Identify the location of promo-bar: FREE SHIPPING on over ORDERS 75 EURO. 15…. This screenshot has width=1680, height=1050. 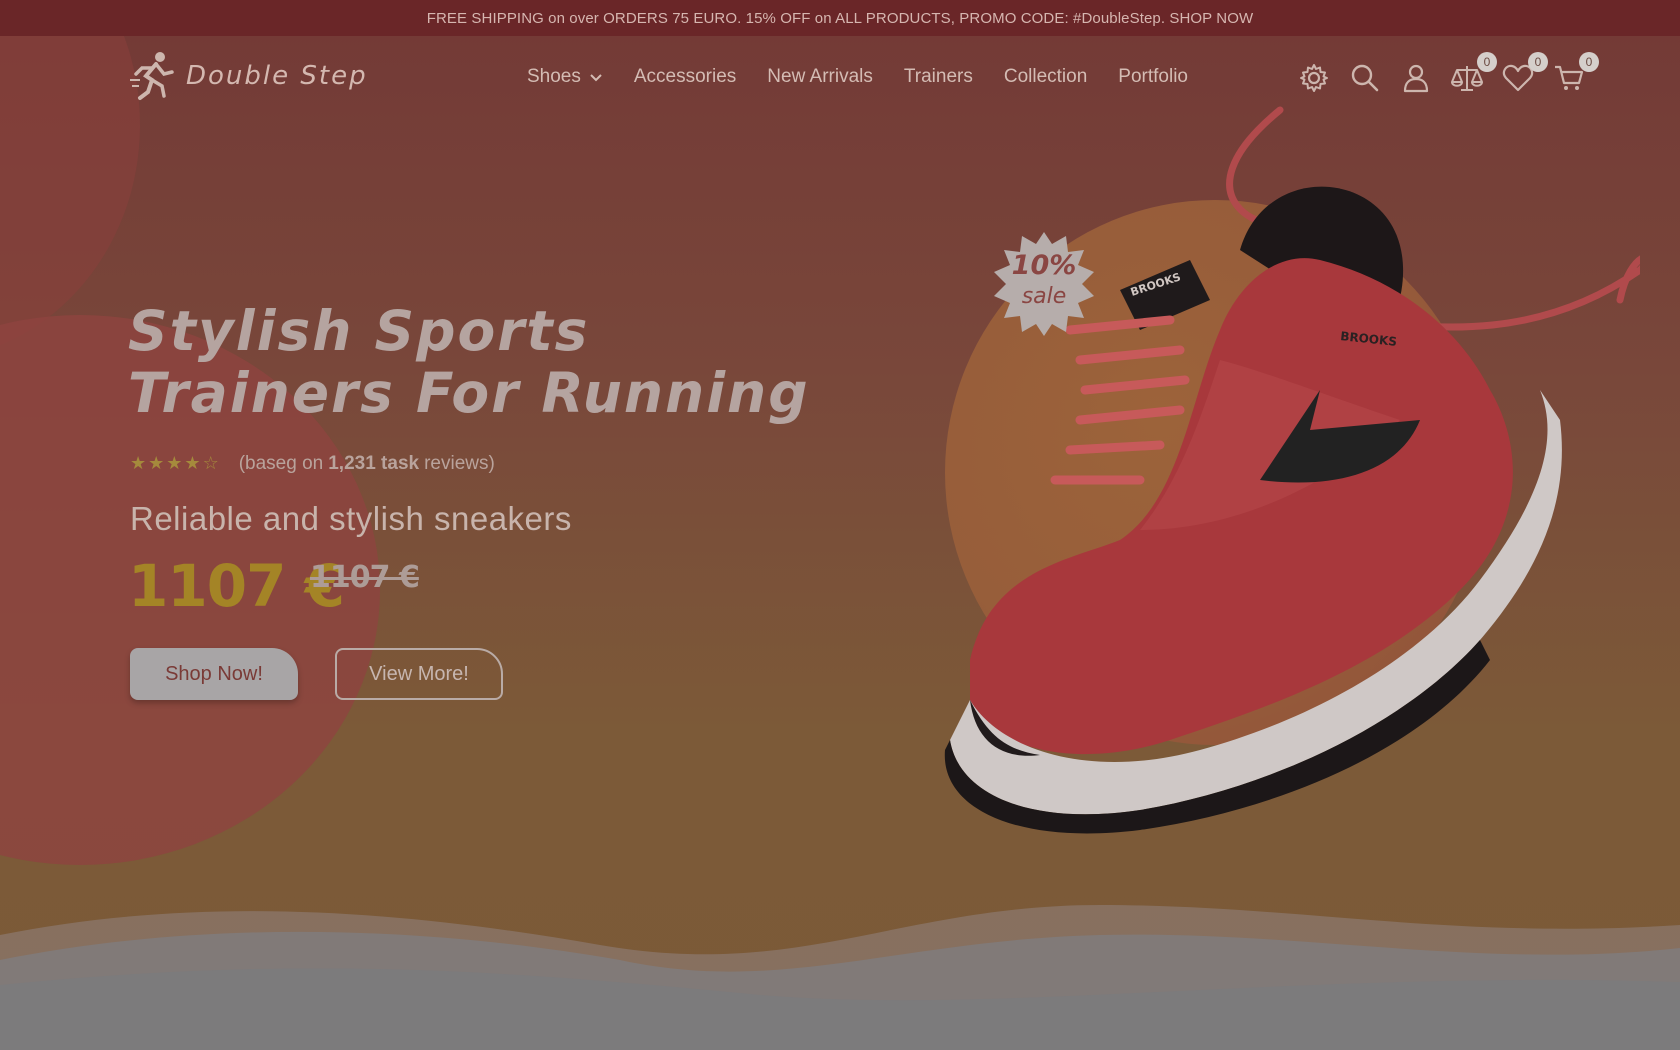
(840, 18).